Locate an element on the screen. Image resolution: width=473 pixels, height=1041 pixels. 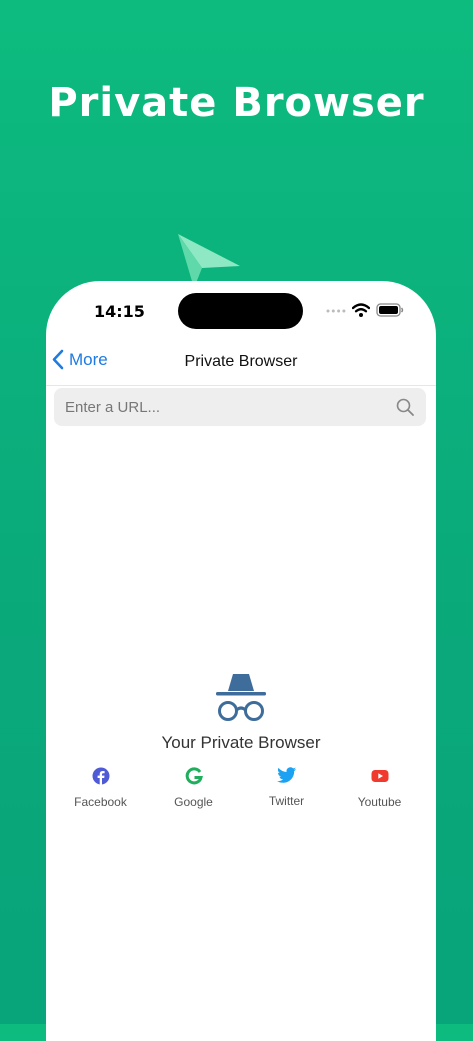
google-icon is located at coordinates (194, 776).